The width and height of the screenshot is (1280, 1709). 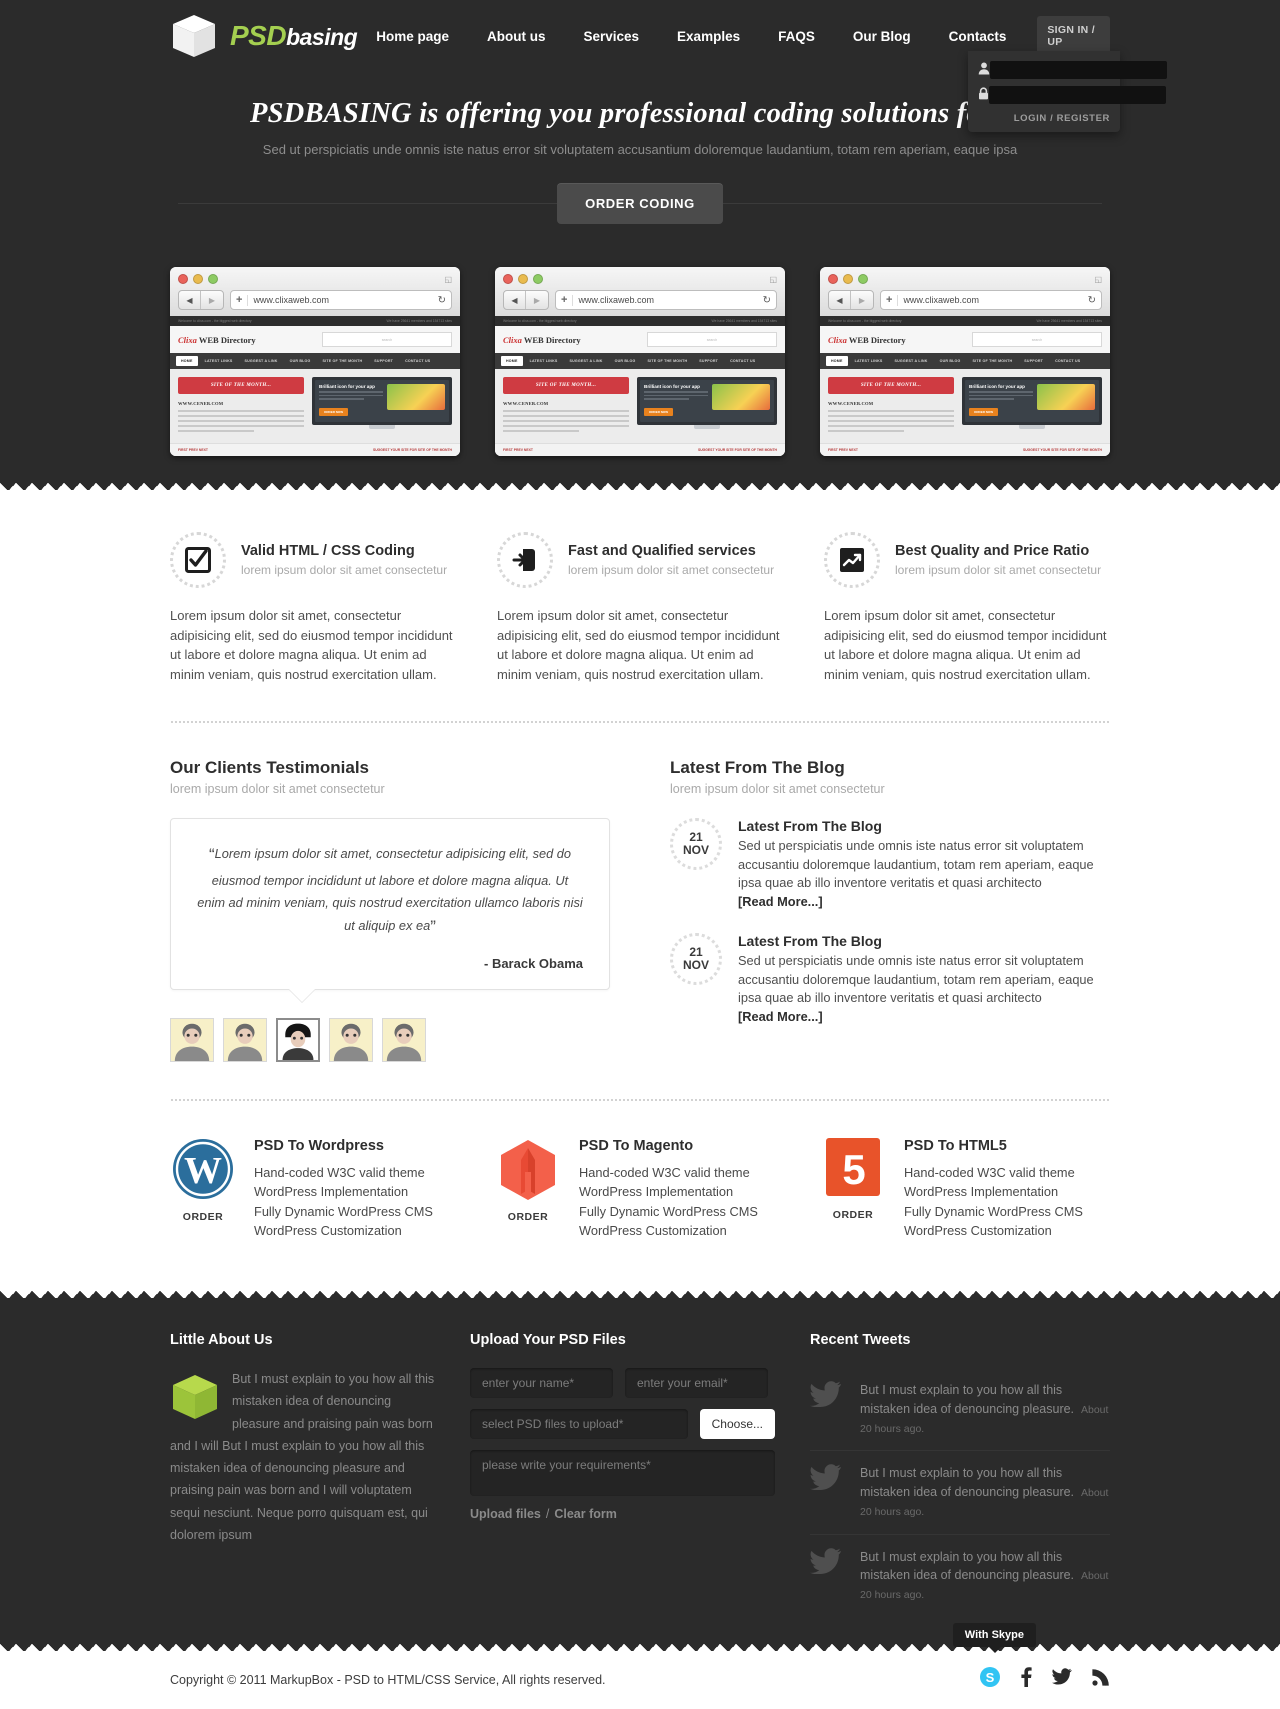 What do you see at coordinates (541, 1383) in the screenshot?
I see `name-input` at bounding box center [541, 1383].